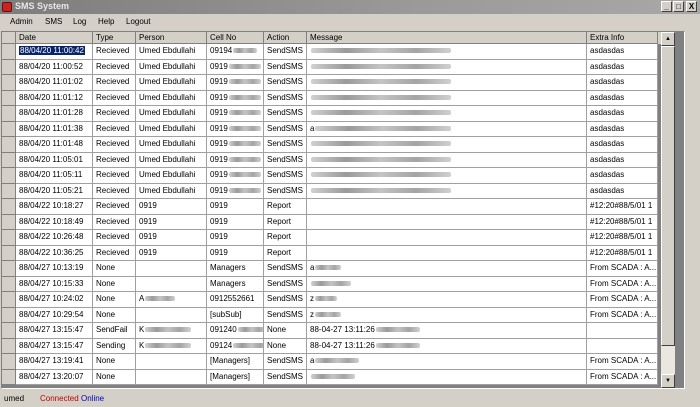 The width and height of the screenshot is (700, 407). Describe the element at coordinates (54, 346) in the screenshot. I see `cell-date: 88/04/27 13:15:47` at that location.